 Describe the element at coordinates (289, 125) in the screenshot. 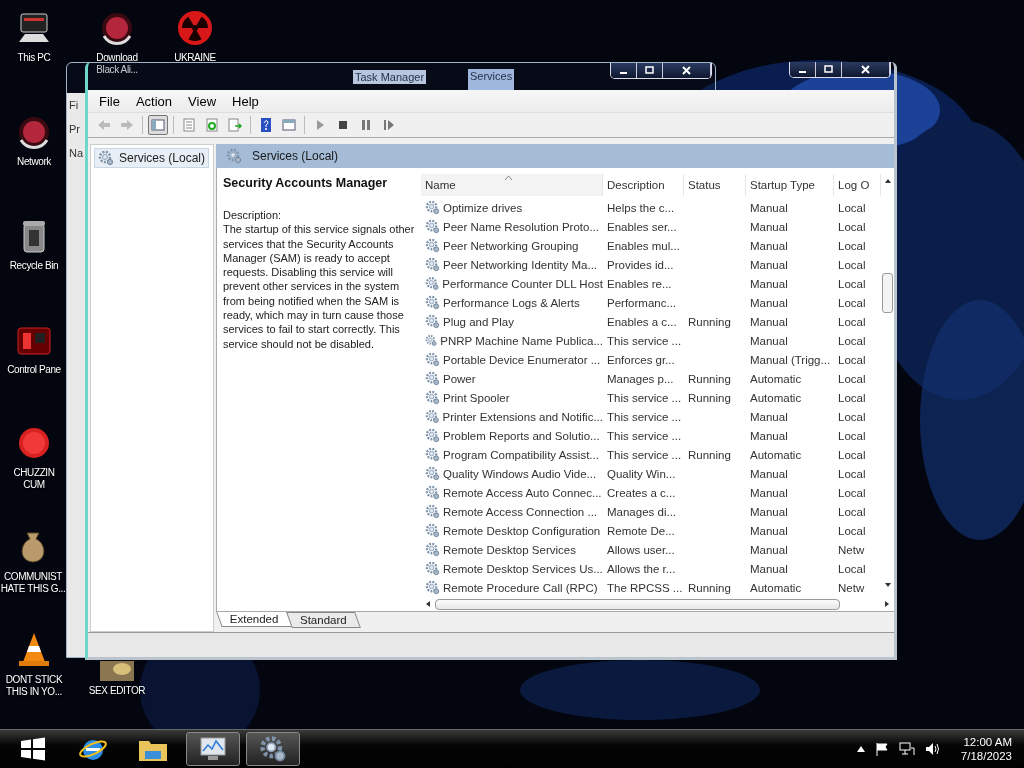

I see `panel-icon` at that location.